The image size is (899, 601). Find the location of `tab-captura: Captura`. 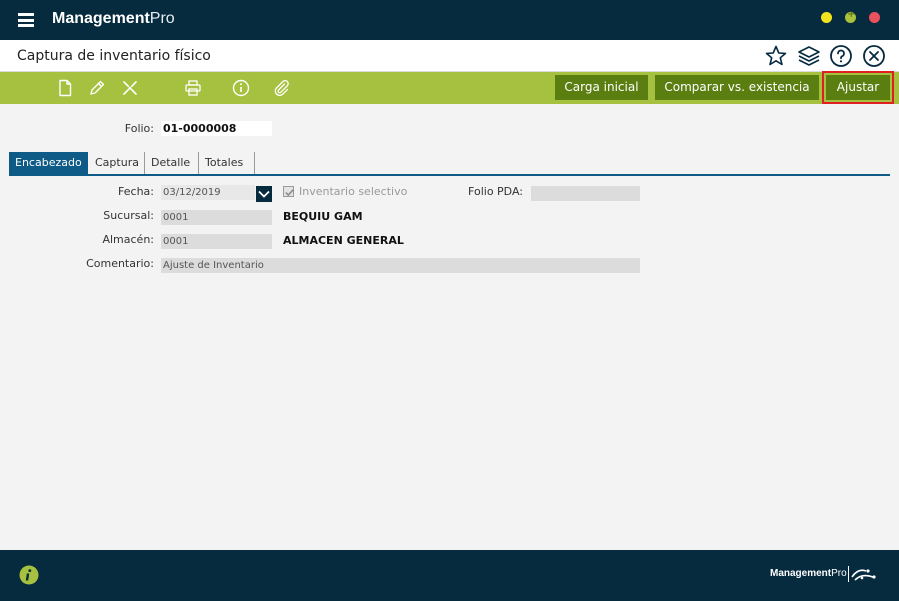

tab-captura: Captura is located at coordinates (117, 163).